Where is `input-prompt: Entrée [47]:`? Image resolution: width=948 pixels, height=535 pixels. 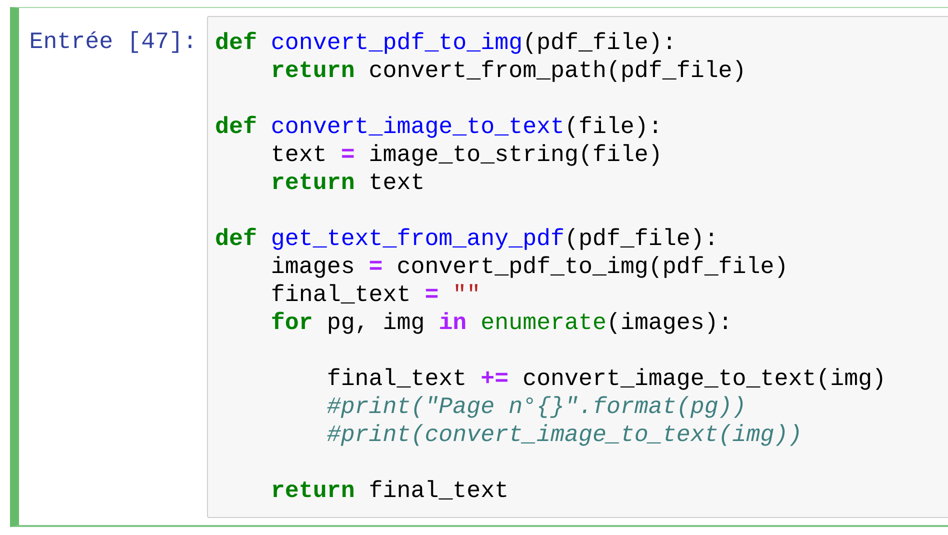 input-prompt: Entrée [47]: is located at coordinates (113, 42).